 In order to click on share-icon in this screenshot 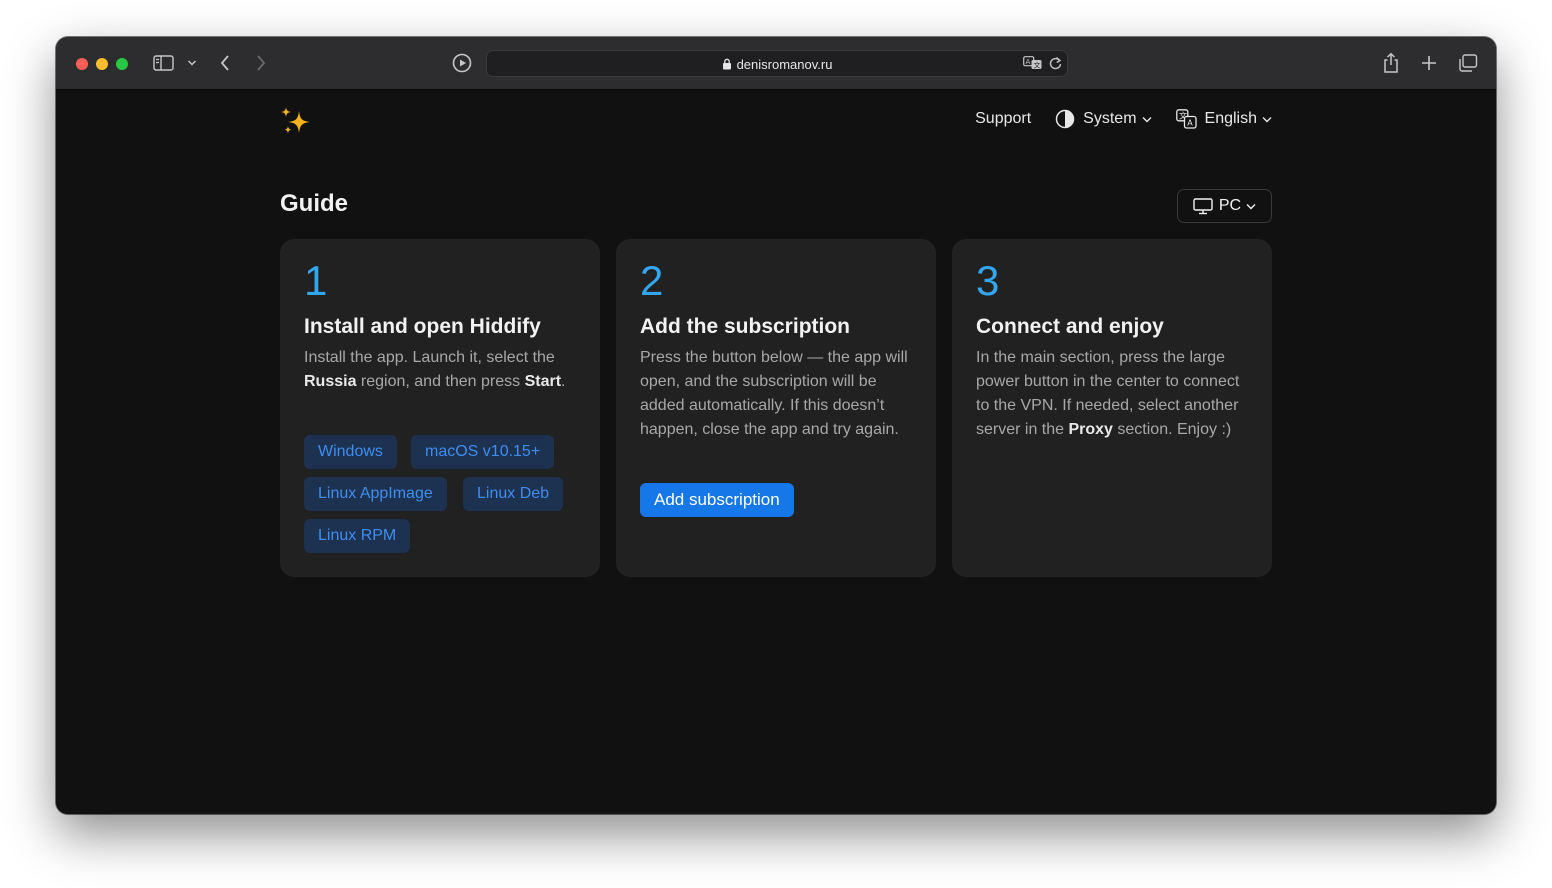, I will do `click(1391, 62)`.